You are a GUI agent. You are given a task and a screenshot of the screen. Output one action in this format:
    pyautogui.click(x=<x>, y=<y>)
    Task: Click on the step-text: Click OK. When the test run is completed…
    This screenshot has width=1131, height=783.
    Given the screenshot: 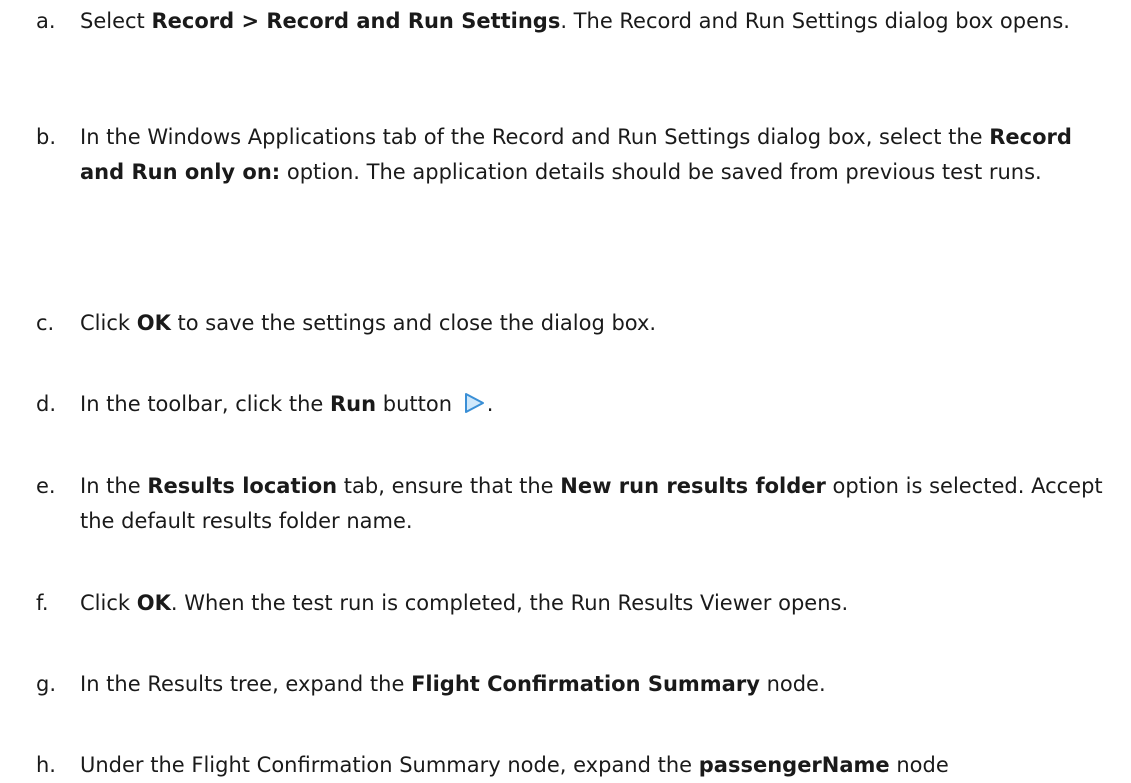 What is the action you would take?
    pyautogui.click(x=595, y=603)
    